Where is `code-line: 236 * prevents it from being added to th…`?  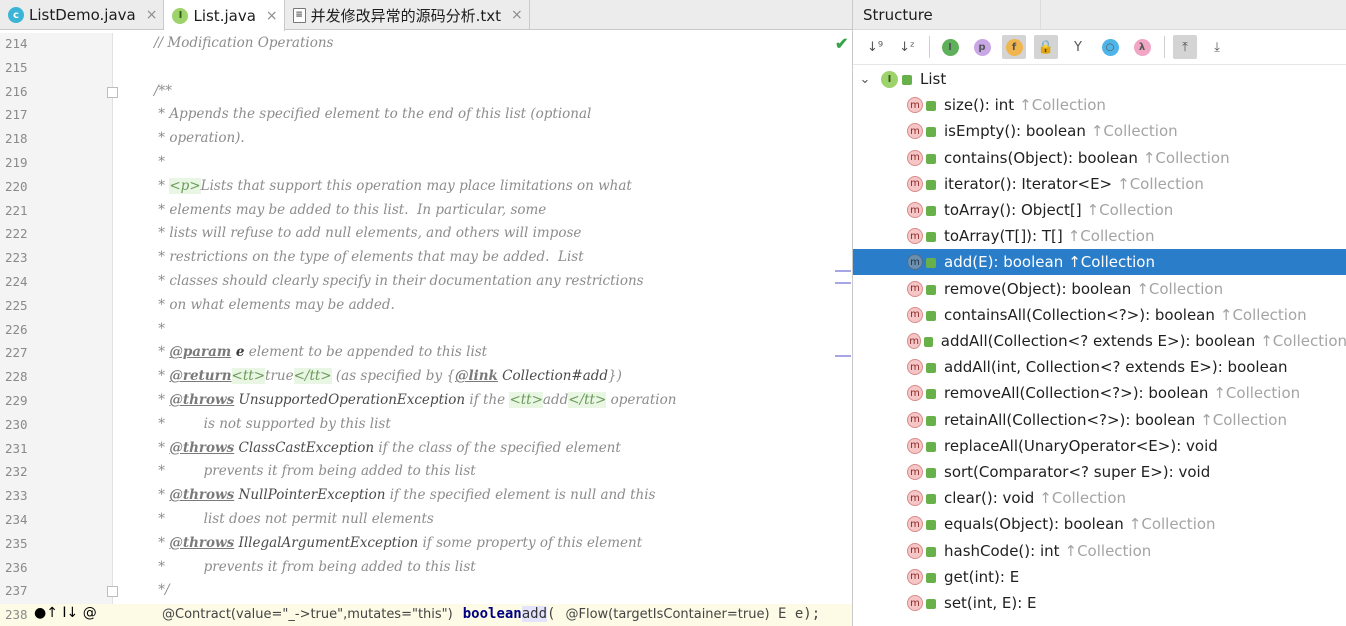 code-line: 236 * prevents it from being added to th… is located at coordinates (426, 569).